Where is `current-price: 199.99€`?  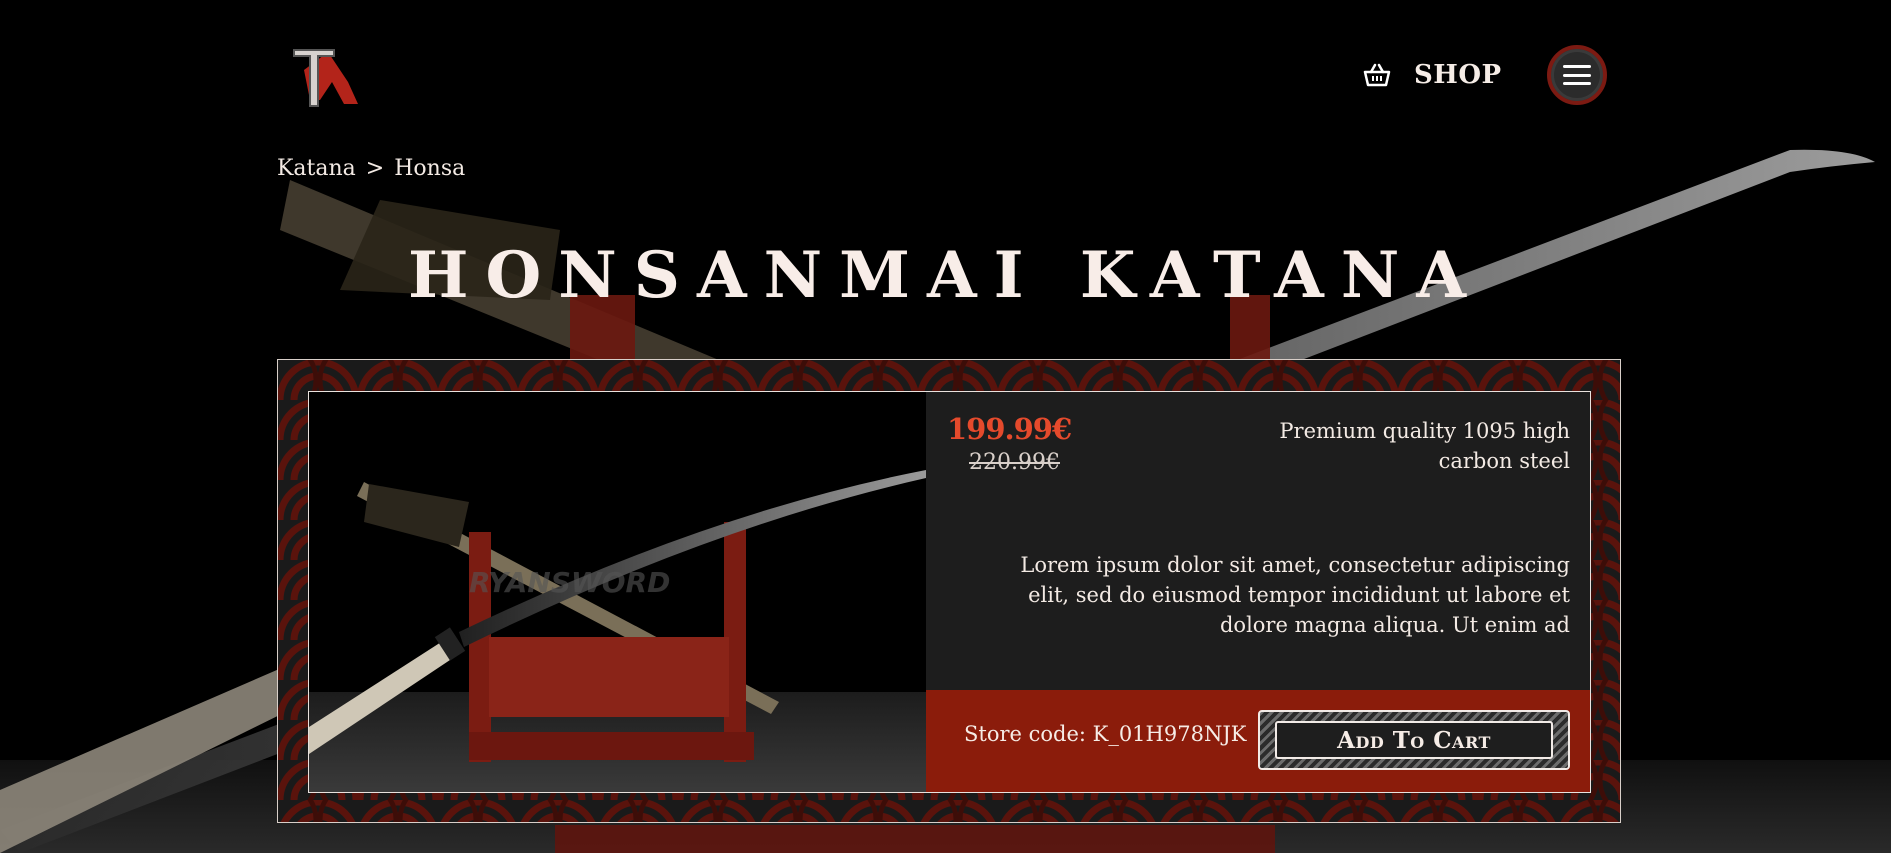 current-price: 199.99€ is located at coordinates (1009, 429).